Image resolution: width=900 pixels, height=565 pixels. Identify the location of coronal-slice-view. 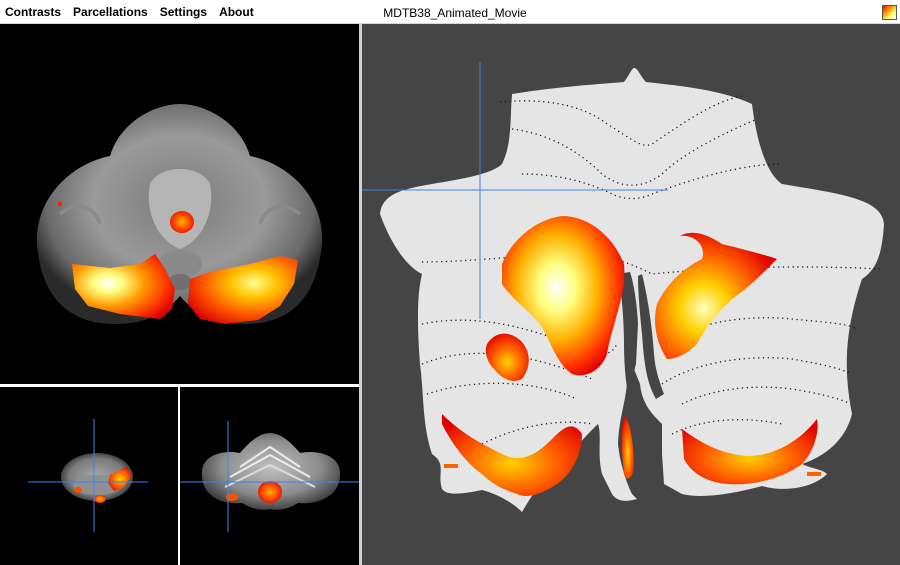
(89, 476).